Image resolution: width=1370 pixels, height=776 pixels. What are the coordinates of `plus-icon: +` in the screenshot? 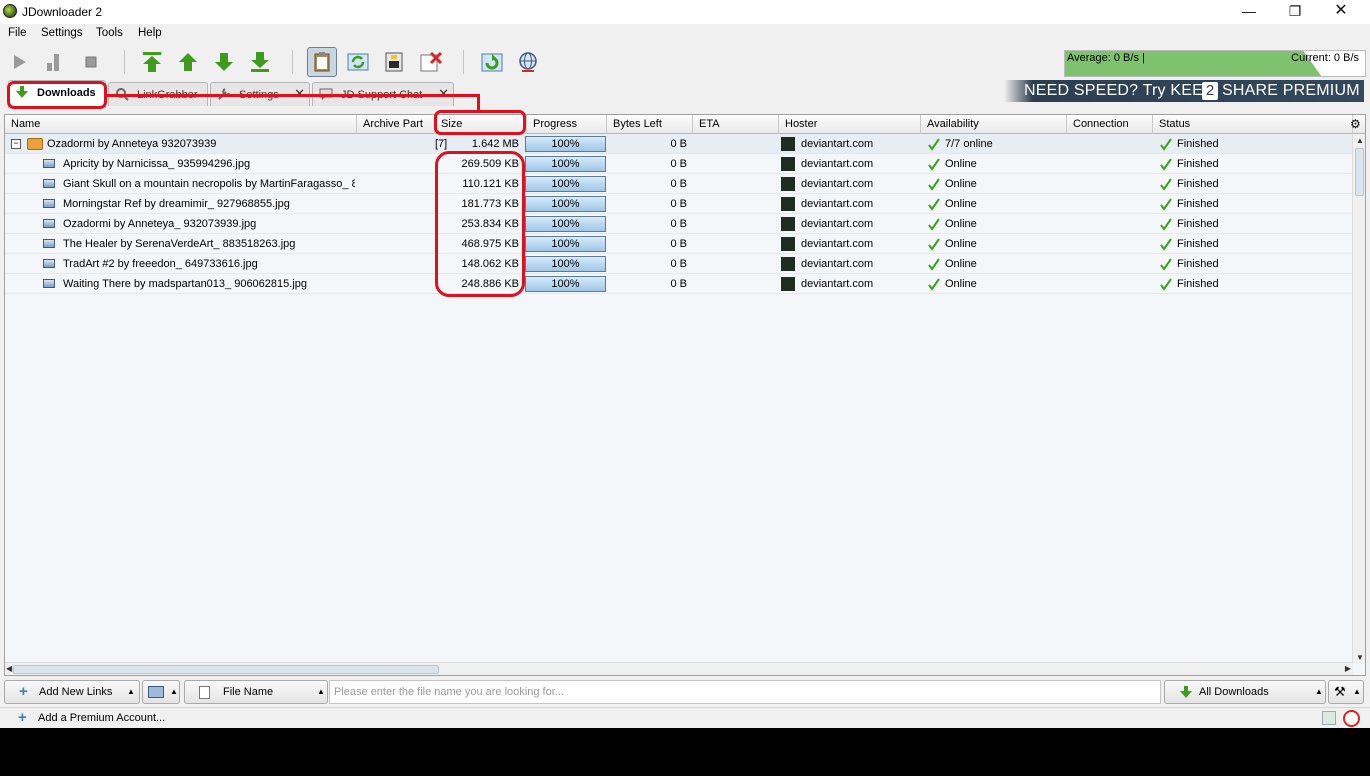 It's located at (22, 717).